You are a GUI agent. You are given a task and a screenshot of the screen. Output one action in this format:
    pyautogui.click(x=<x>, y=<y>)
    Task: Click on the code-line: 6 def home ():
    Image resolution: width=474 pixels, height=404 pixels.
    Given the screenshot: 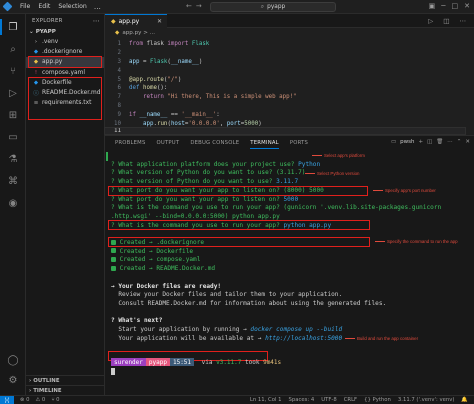 What is the action you would take?
    pyautogui.click(x=142, y=88)
    